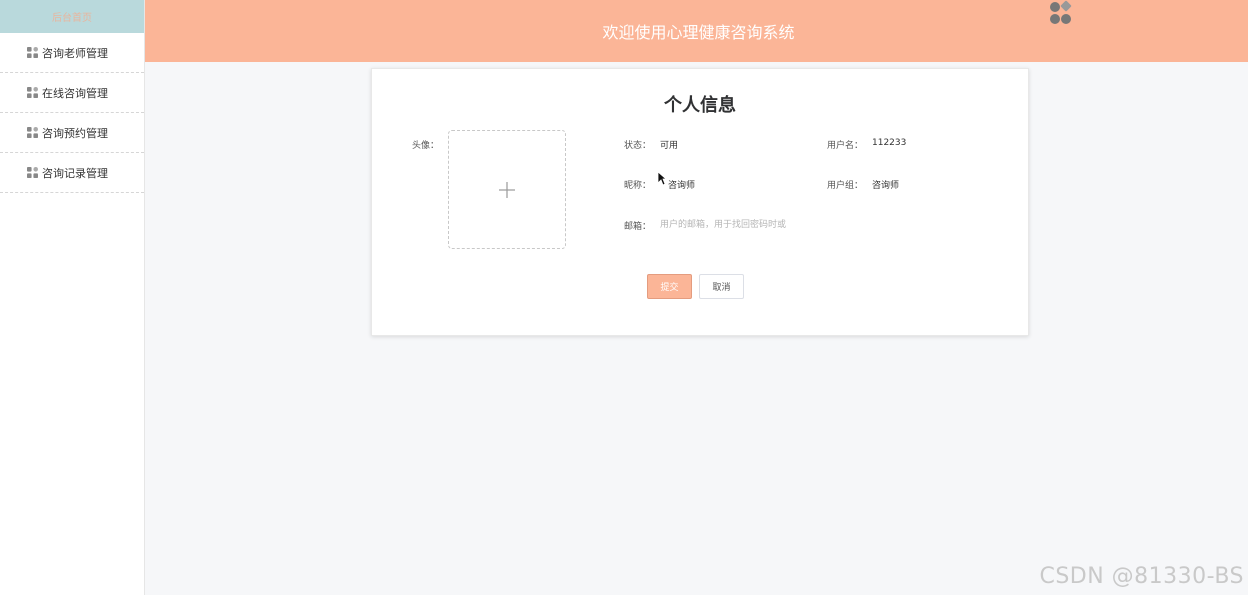 Image resolution: width=1248 pixels, height=595 pixels. What do you see at coordinates (845, 186) in the screenshot?
I see `usergroup-label: 用户组：` at bounding box center [845, 186].